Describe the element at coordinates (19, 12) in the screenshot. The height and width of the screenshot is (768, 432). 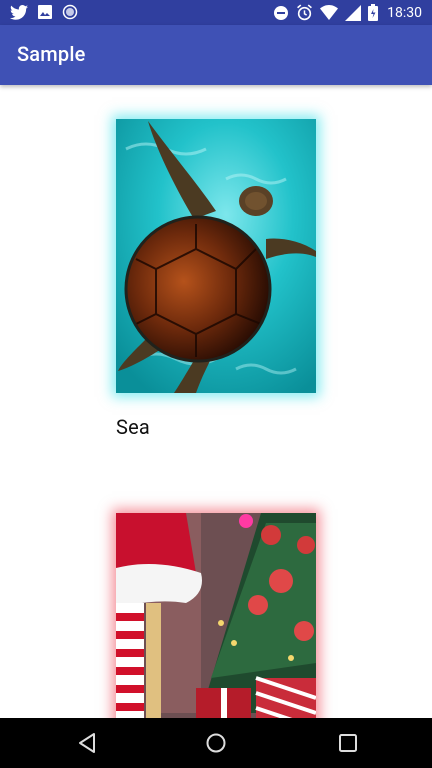
I see `twitter-icon` at that location.